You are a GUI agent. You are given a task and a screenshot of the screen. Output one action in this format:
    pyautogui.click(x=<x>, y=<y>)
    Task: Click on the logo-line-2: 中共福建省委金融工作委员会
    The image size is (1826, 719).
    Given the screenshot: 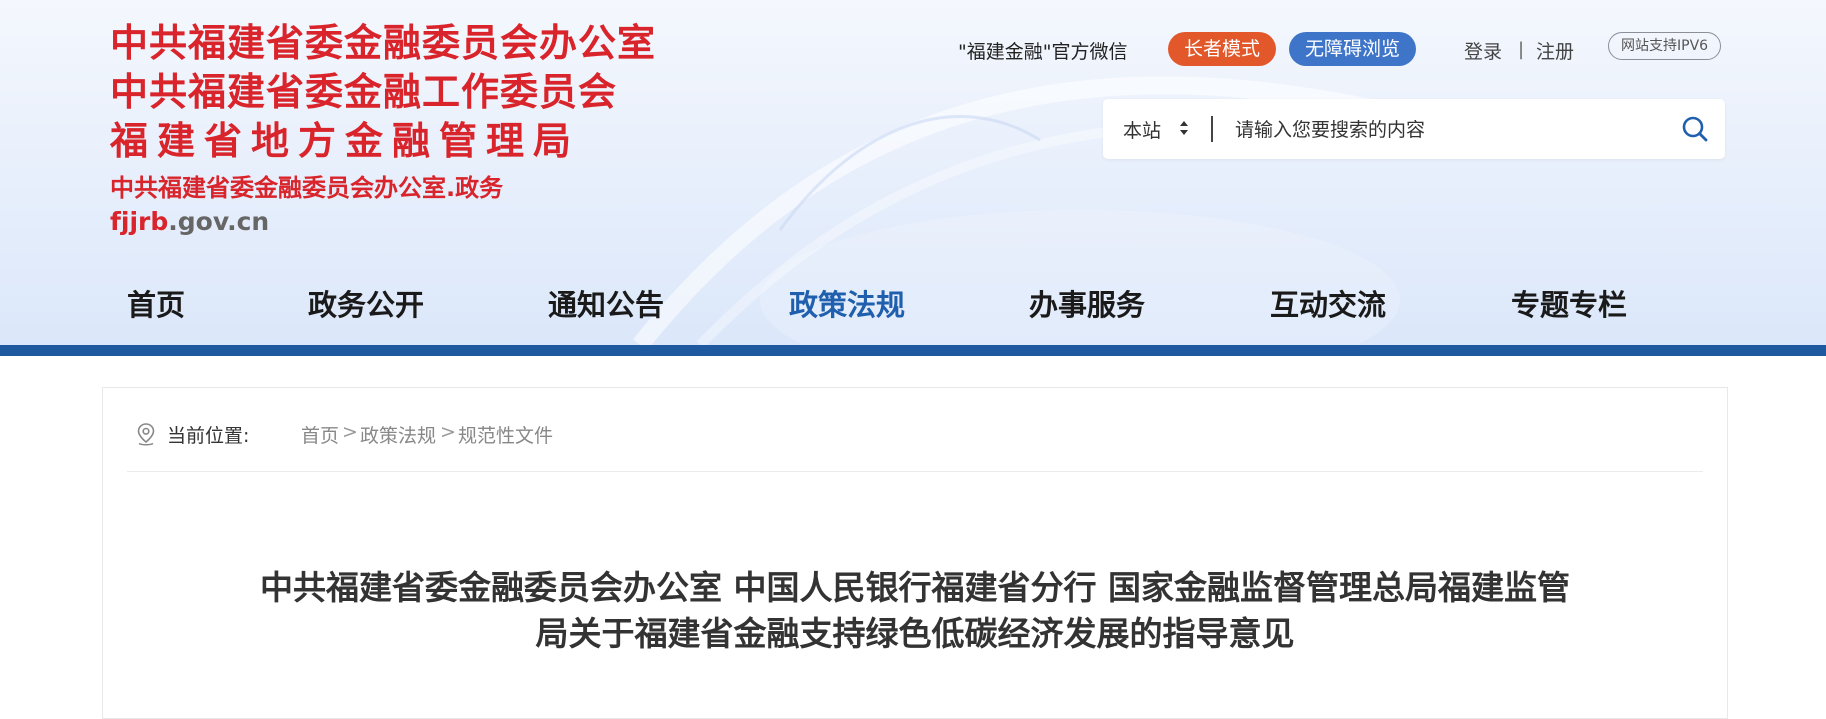 What is the action you would take?
    pyautogui.click(x=364, y=91)
    